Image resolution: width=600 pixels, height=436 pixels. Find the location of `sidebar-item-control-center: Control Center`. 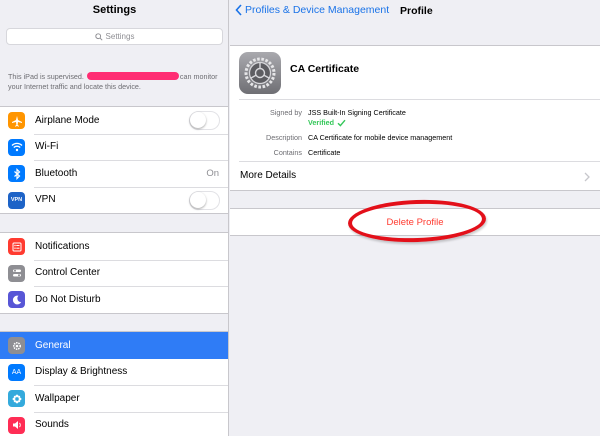

sidebar-item-control-center: Control Center is located at coordinates (114, 273).